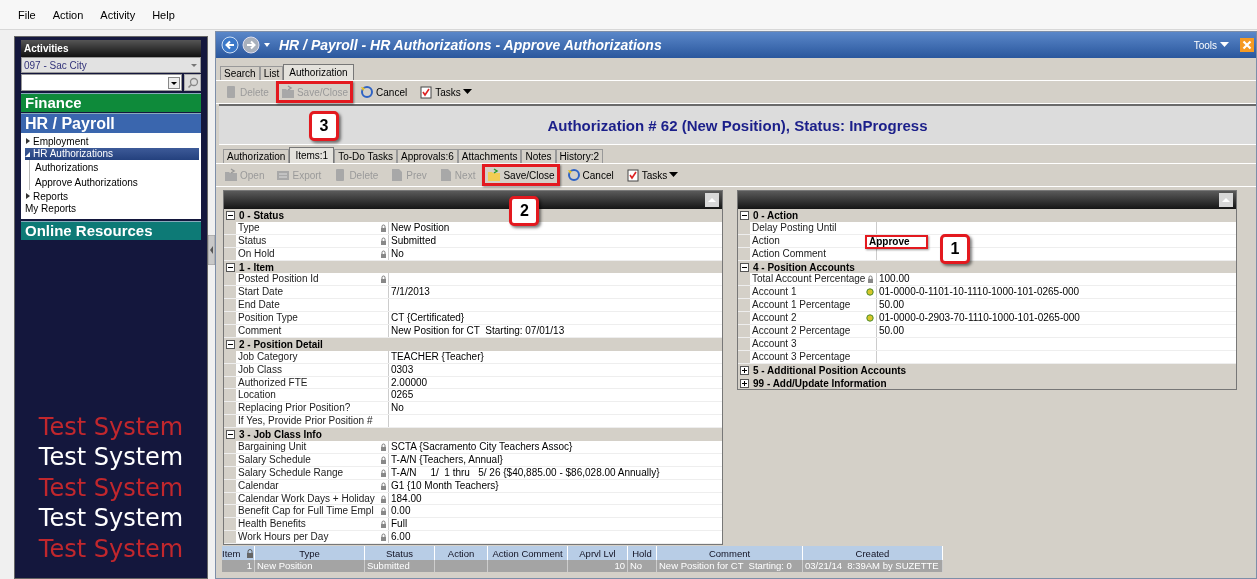  What do you see at coordinates (111, 426) in the screenshot?
I see `test-system-label: Test System` at bounding box center [111, 426].